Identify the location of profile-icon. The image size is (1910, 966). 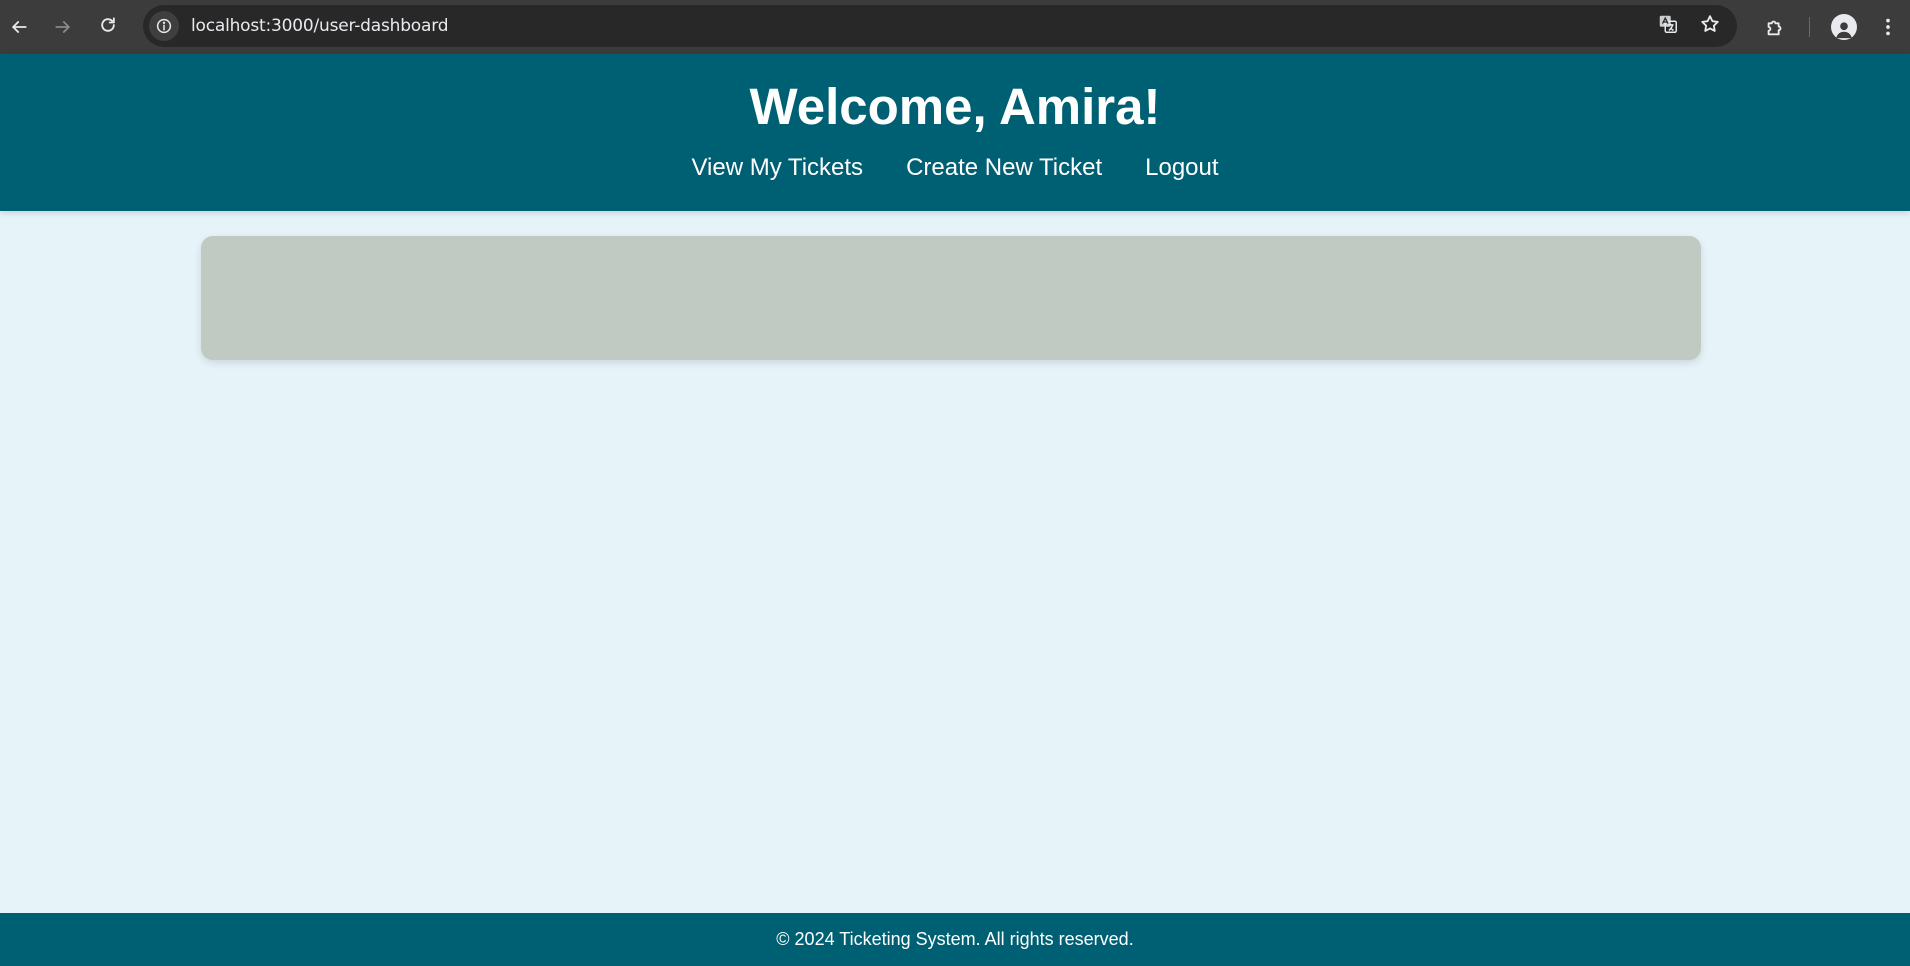
(1844, 27).